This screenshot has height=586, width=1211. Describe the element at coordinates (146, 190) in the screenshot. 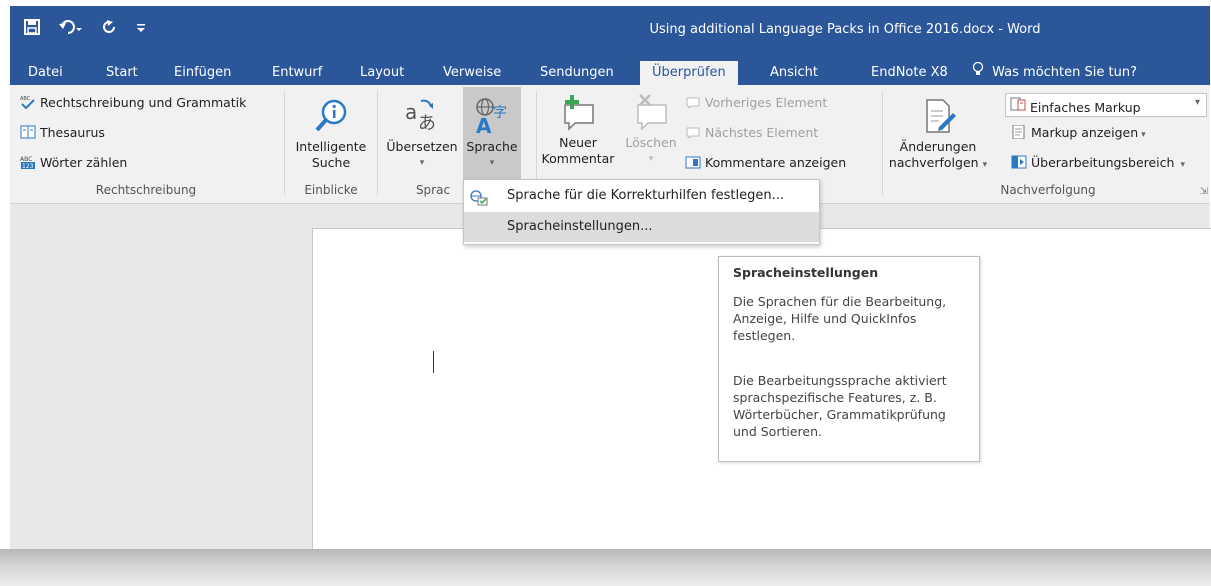

I see `group-label-rechtschreibung: Rechtschreibung` at that location.